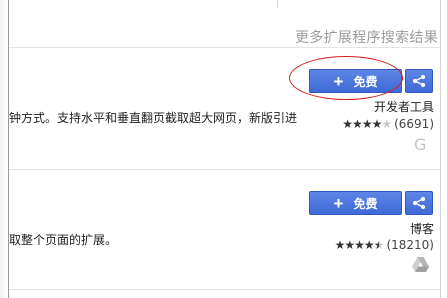 This screenshot has height=298, width=447. I want to click on item-description: 钟方式。支持水平和垂直翻页截取超大网页，新版引进, so click(153, 118).